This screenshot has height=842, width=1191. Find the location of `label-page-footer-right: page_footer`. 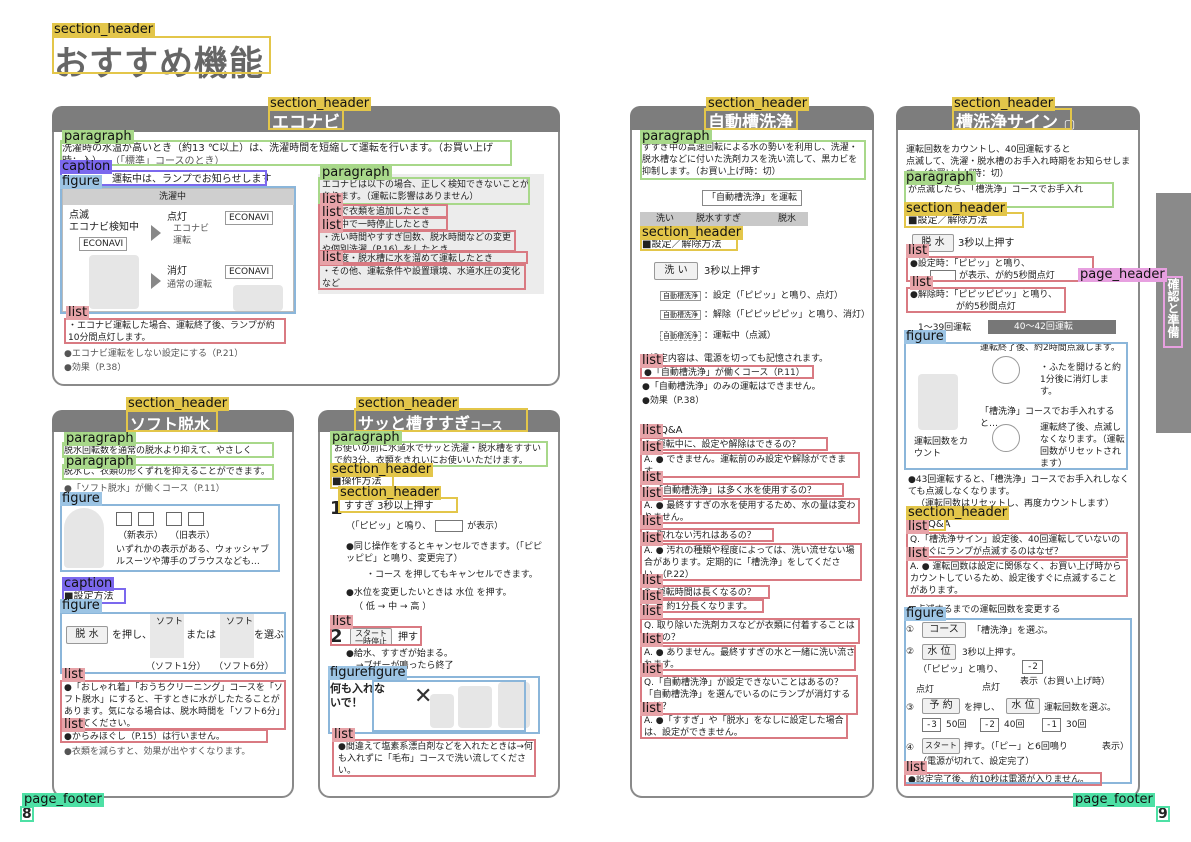

label-page-footer-right: page_footer is located at coordinates (1114, 799).